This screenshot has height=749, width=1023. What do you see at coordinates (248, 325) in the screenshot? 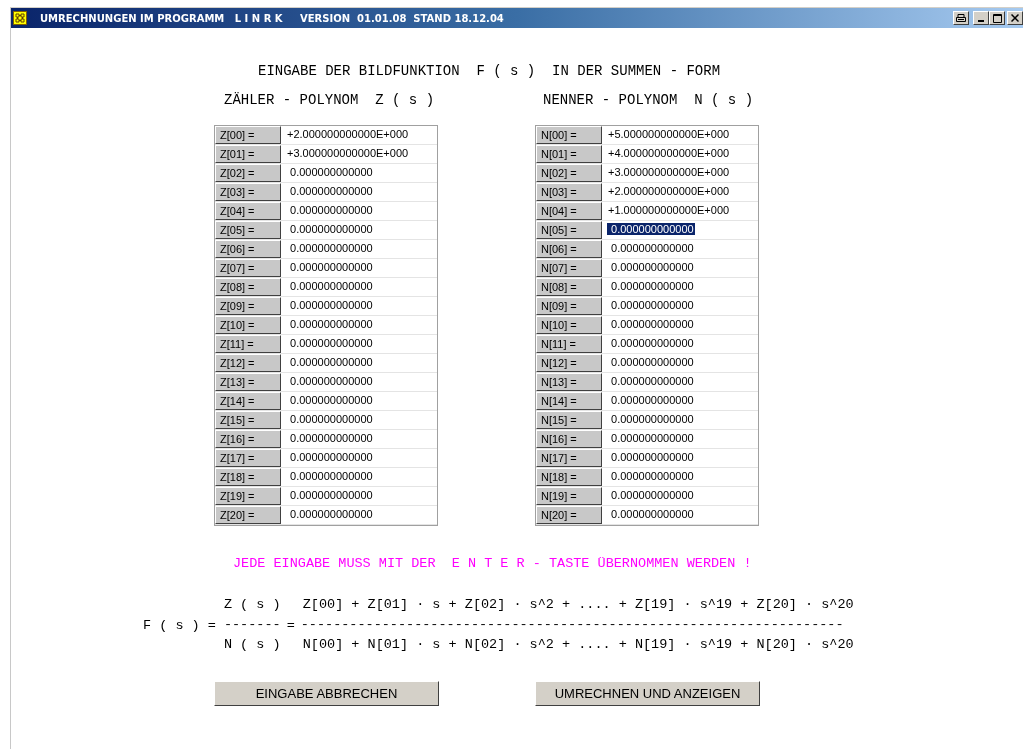
I see `row-label: Z[10] =` at bounding box center [248, 325].